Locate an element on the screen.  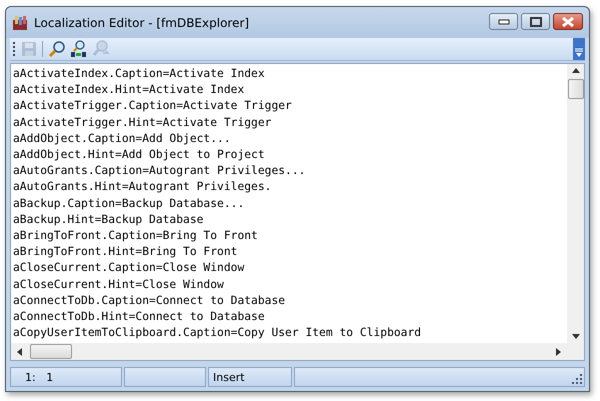
code-line: aActivateIndex.Caption=Activate Index is located at coordinates (139, 74).